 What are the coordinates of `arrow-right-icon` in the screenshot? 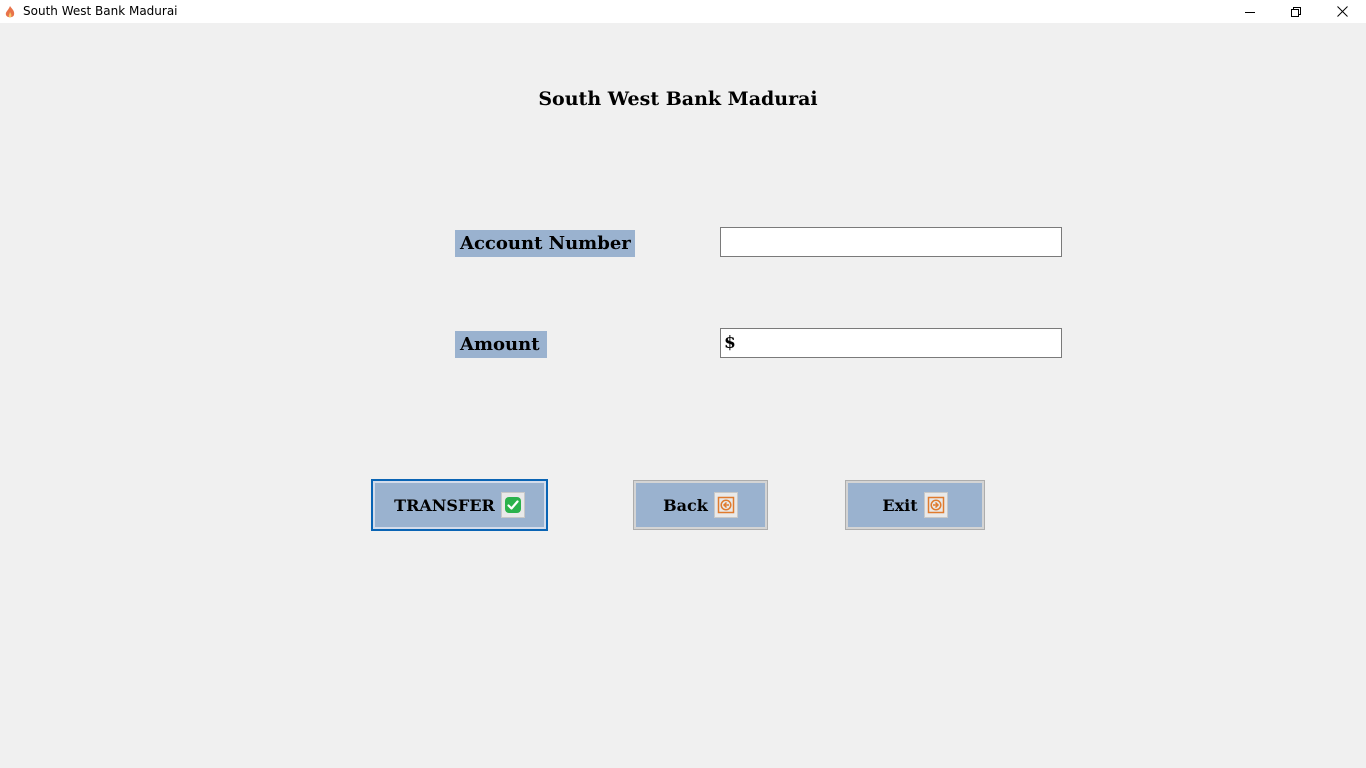 It's located at (935, 505).